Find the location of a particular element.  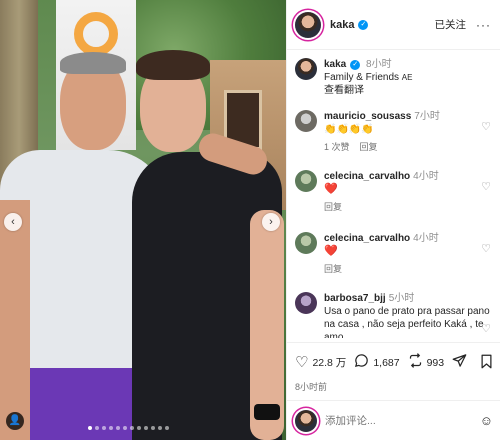

more-options-icon: ··· is located at coordinates (483, 25).